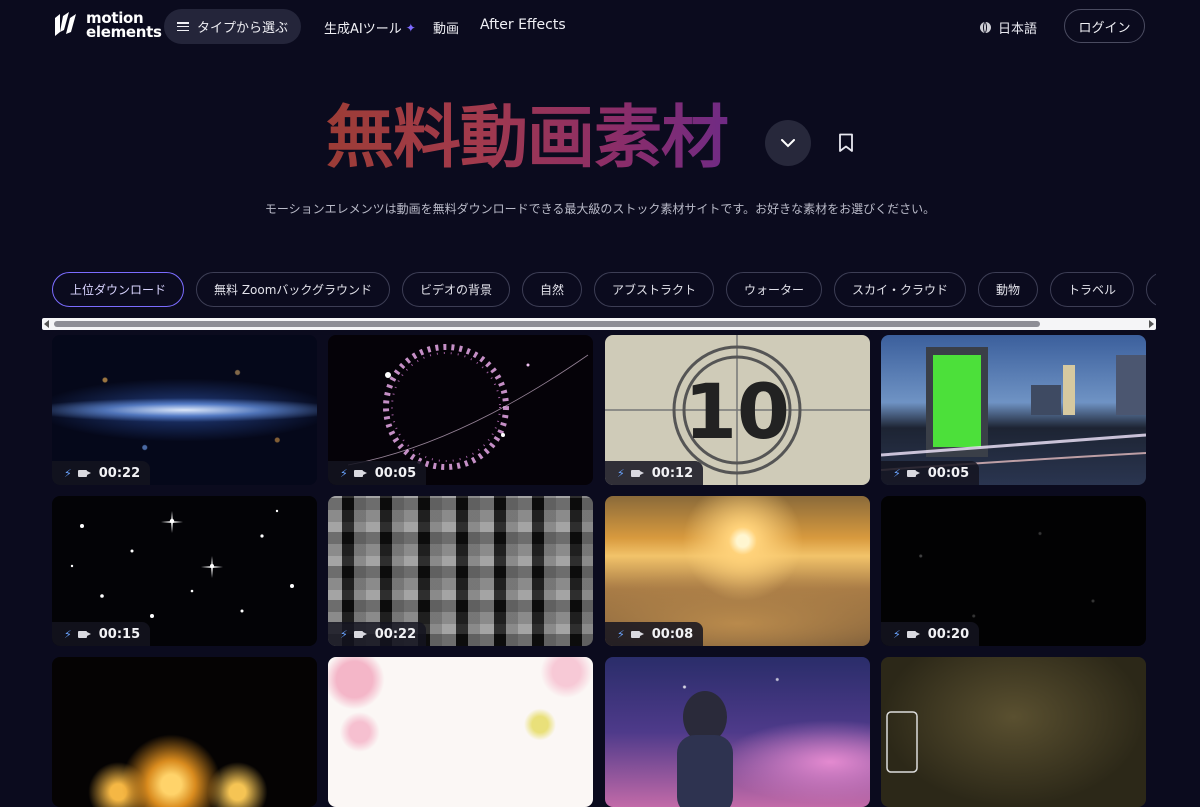 This screenshot has width=1200, height=807. I want to click on category-chip-water: ウォーター, so click(774, 289).